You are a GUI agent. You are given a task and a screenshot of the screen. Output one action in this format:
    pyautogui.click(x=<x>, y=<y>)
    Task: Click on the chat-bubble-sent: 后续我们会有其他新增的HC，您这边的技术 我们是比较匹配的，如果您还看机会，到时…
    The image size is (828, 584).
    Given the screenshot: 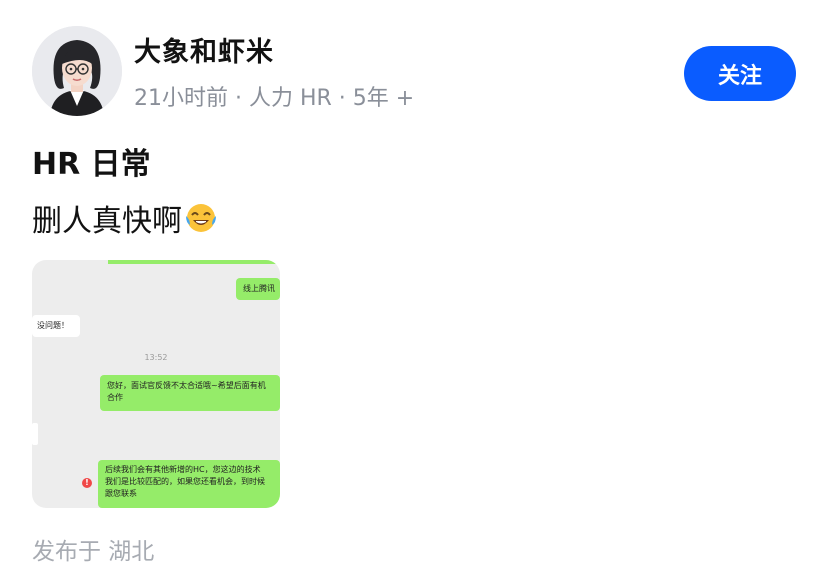 What is the action you would take?
    pyautogui.click(x=189, y=484)
    